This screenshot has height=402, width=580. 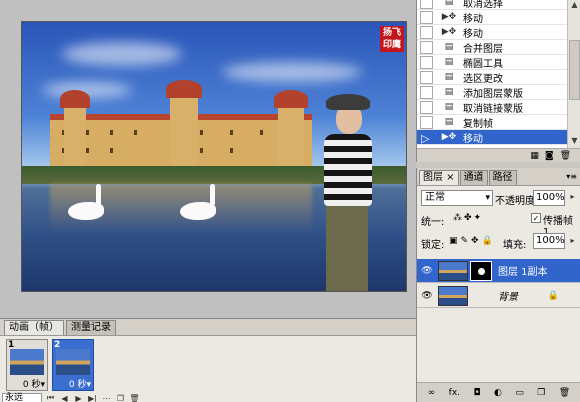 I want to click on tween-icon: ⋯, so click(x=106, y=397).